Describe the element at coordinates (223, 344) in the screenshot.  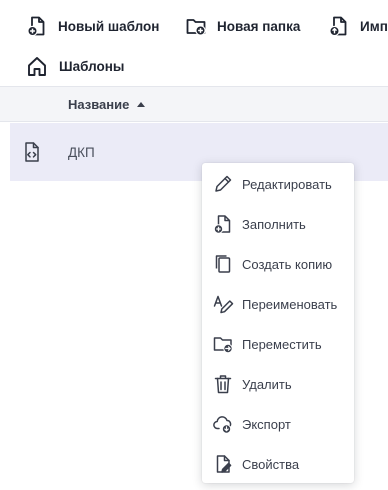
I see `folder-move-icon` at that location.